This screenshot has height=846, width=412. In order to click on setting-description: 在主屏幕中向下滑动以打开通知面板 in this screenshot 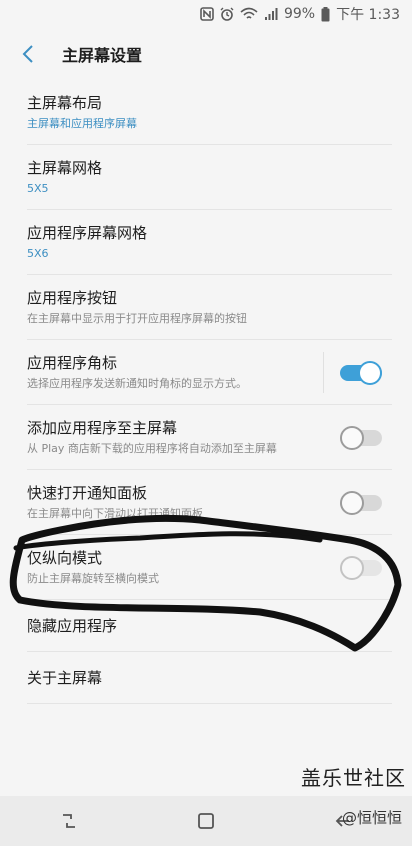, I will do `click(115, 513)`.